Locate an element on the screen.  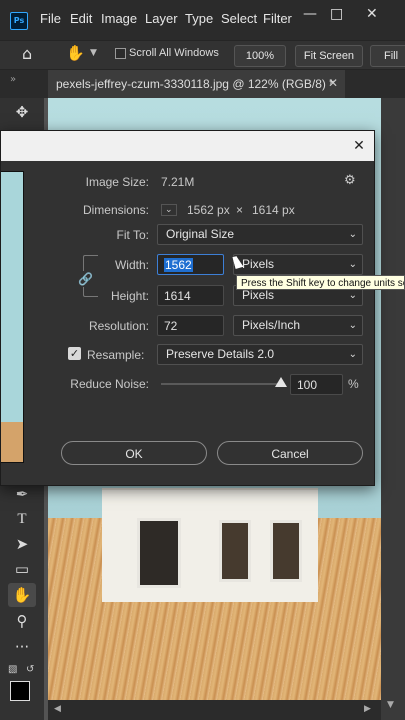
resample-method-value: Preserve Details 2.0 is located at coordinates (220, 354).